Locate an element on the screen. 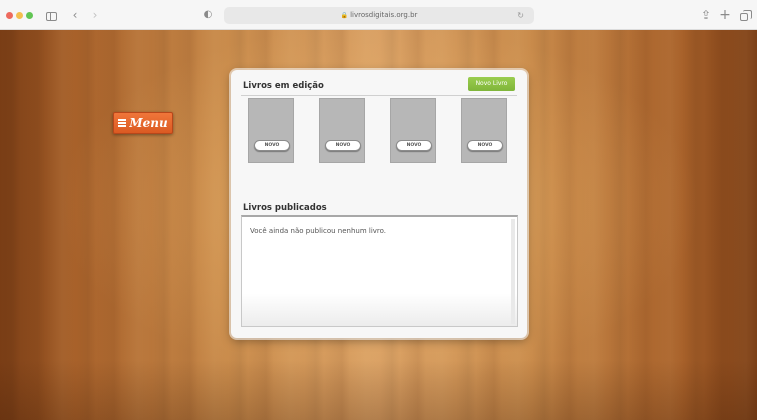 The image size is (757, 420). divider is located at coordinates (379, 95).